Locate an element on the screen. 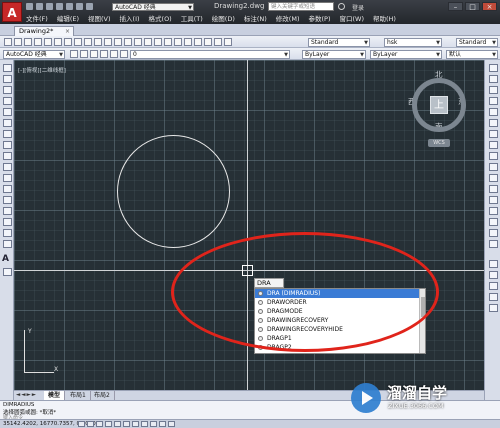  scale-icon is located at coordinates (493, 145).